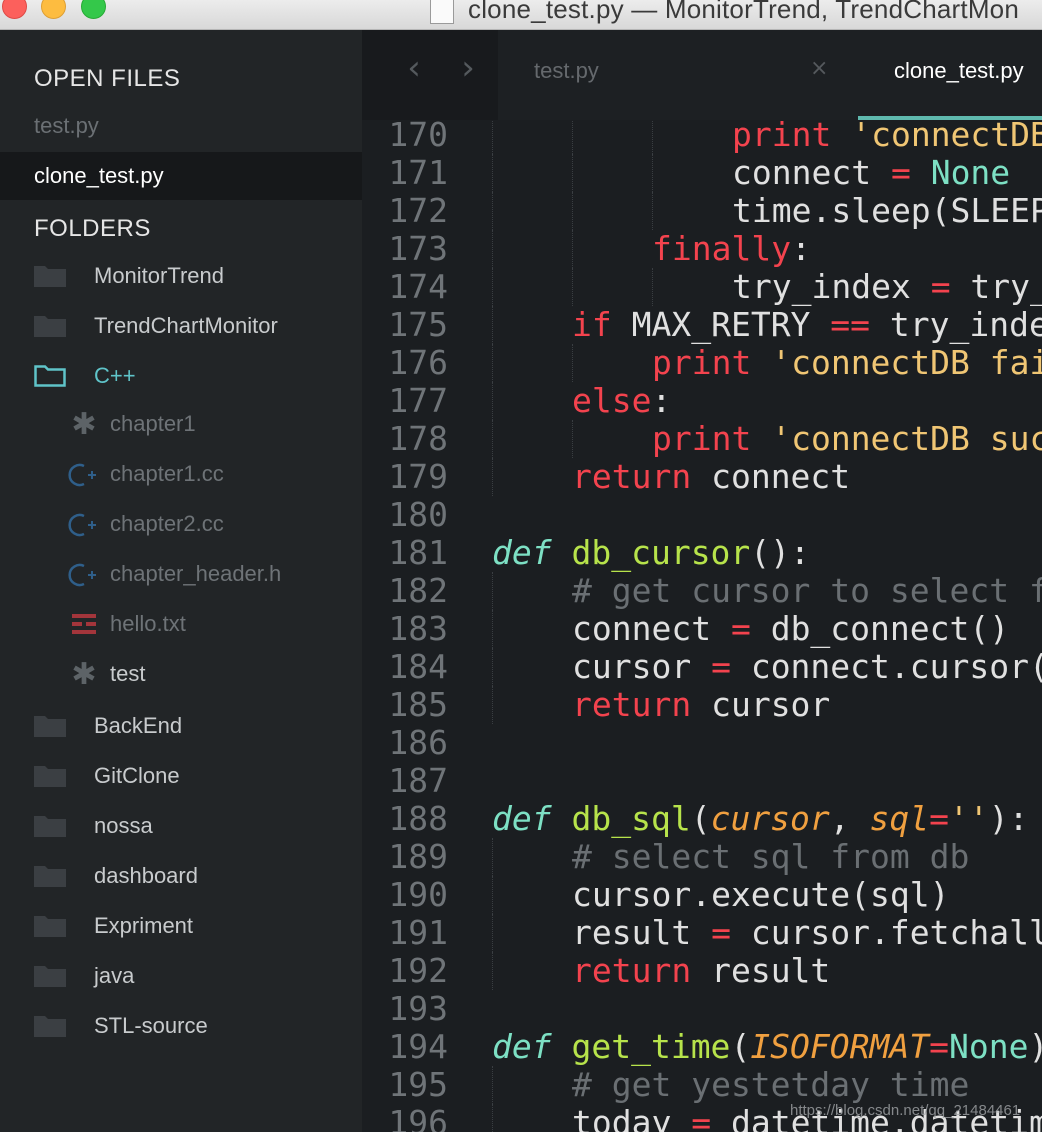  What do you see at coordinates (468, 68) in the screenshot?
I see `forward-arrow-icon: ›` at bounding box center [468, 68].